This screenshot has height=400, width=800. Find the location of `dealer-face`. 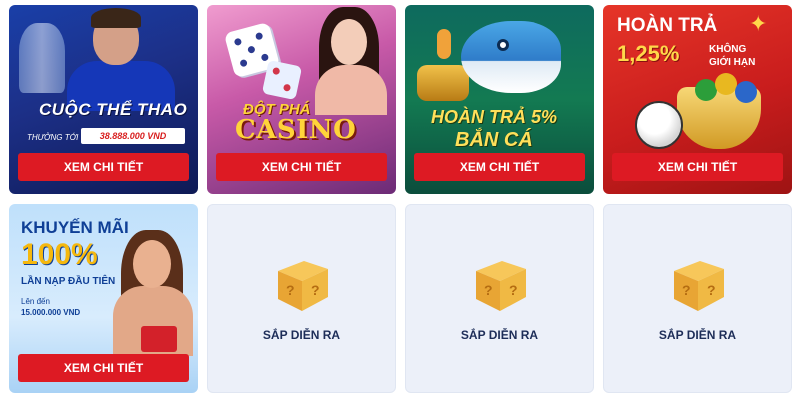

dealer-face is located at coordinates (349, 42).